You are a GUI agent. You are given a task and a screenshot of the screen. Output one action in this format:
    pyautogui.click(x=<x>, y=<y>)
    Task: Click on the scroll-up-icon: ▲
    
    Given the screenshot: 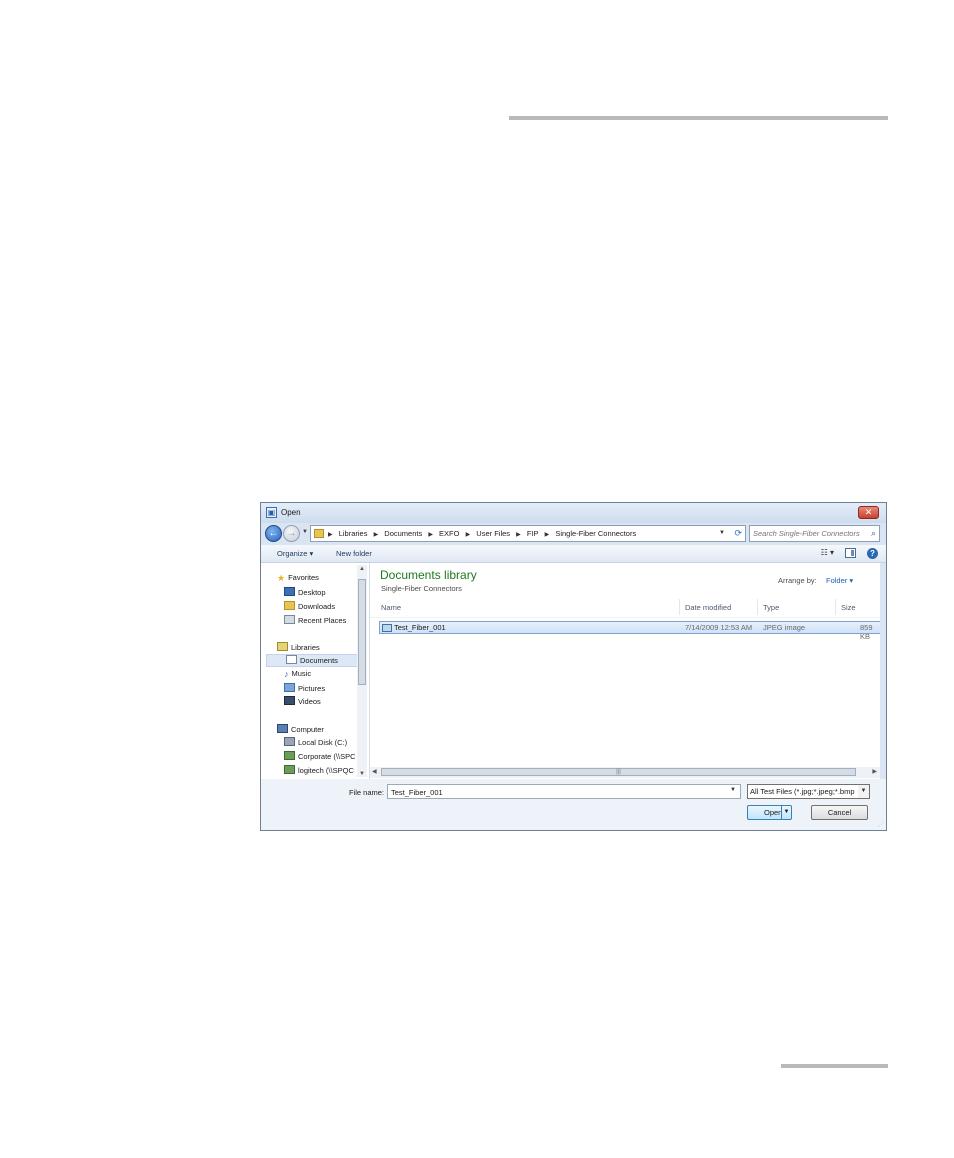 What is the action you would take?
    pyautogui.click(x=362, y=569)
    